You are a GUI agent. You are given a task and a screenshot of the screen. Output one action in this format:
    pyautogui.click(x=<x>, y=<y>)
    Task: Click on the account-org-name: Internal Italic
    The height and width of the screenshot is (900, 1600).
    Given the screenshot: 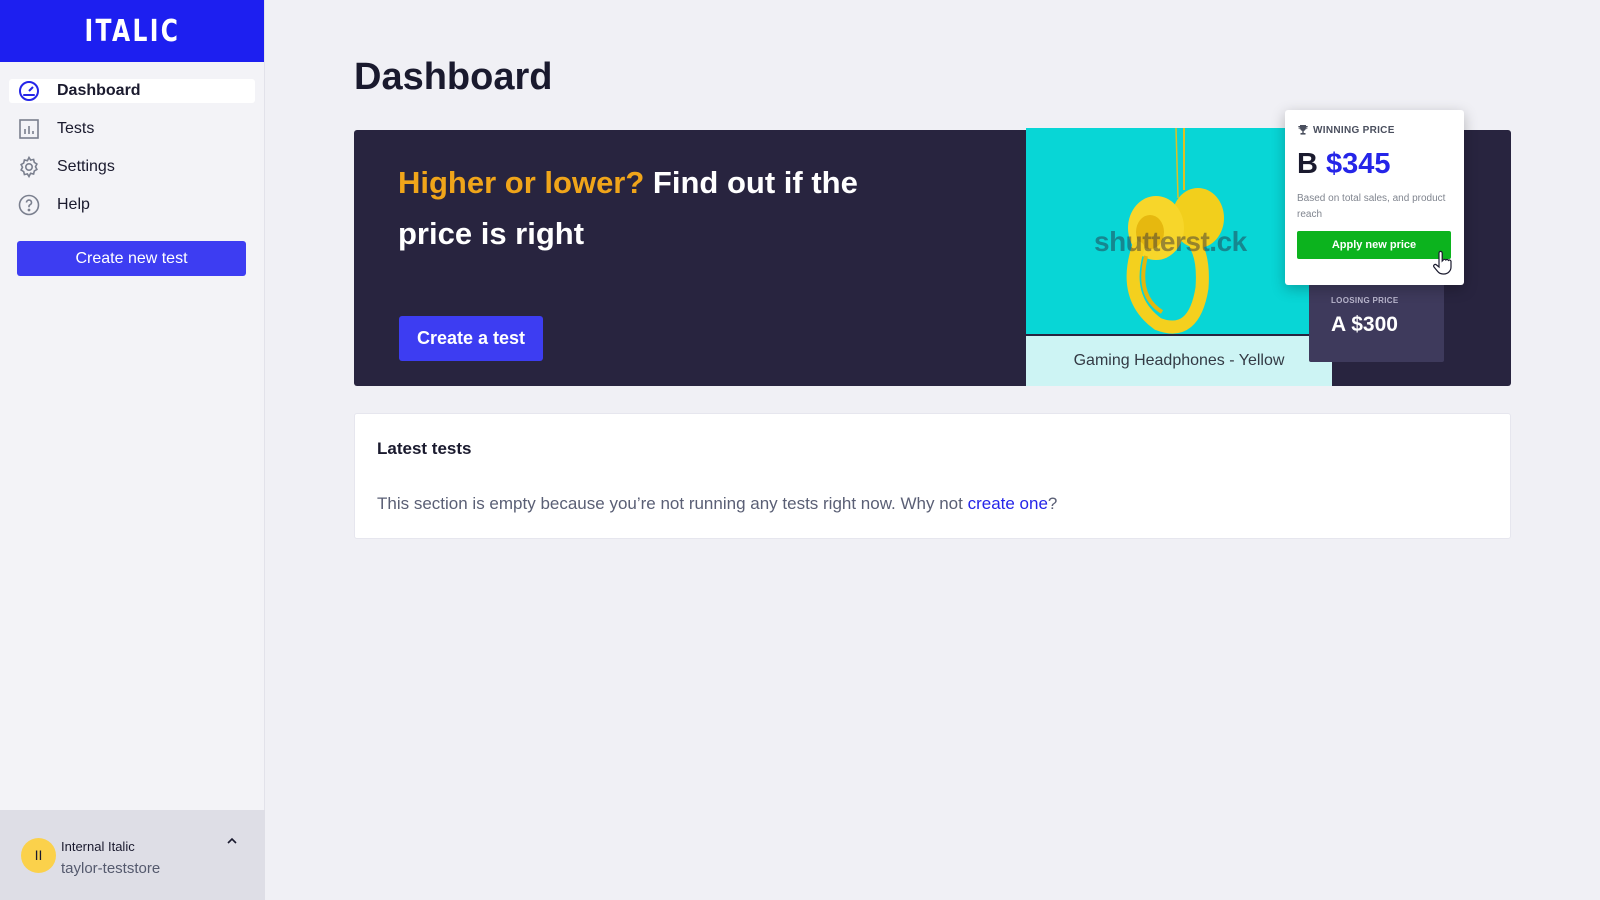 What is the action you would take?
    pyautogui.click(x=98, y=846)
    